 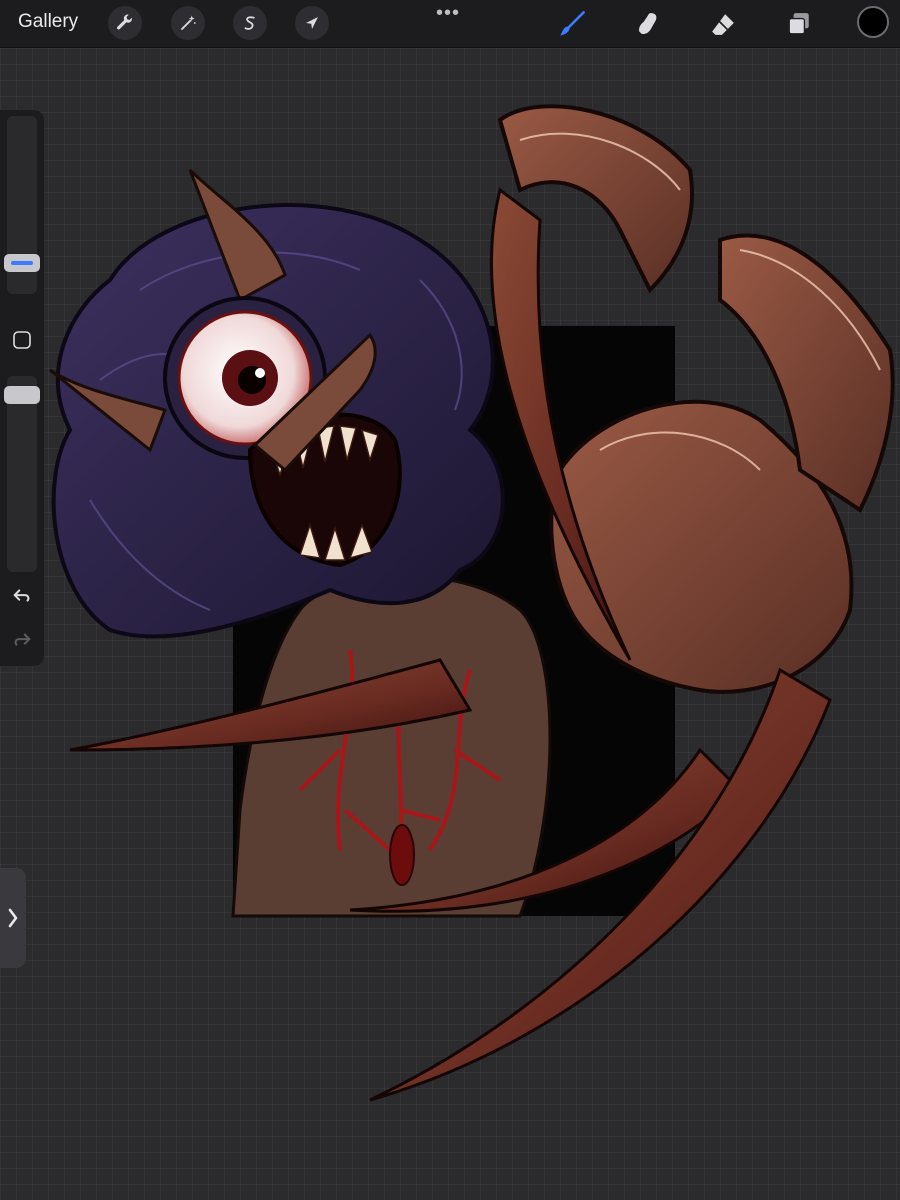 I want to click on adjustments-button, so click(x=188, y=23).